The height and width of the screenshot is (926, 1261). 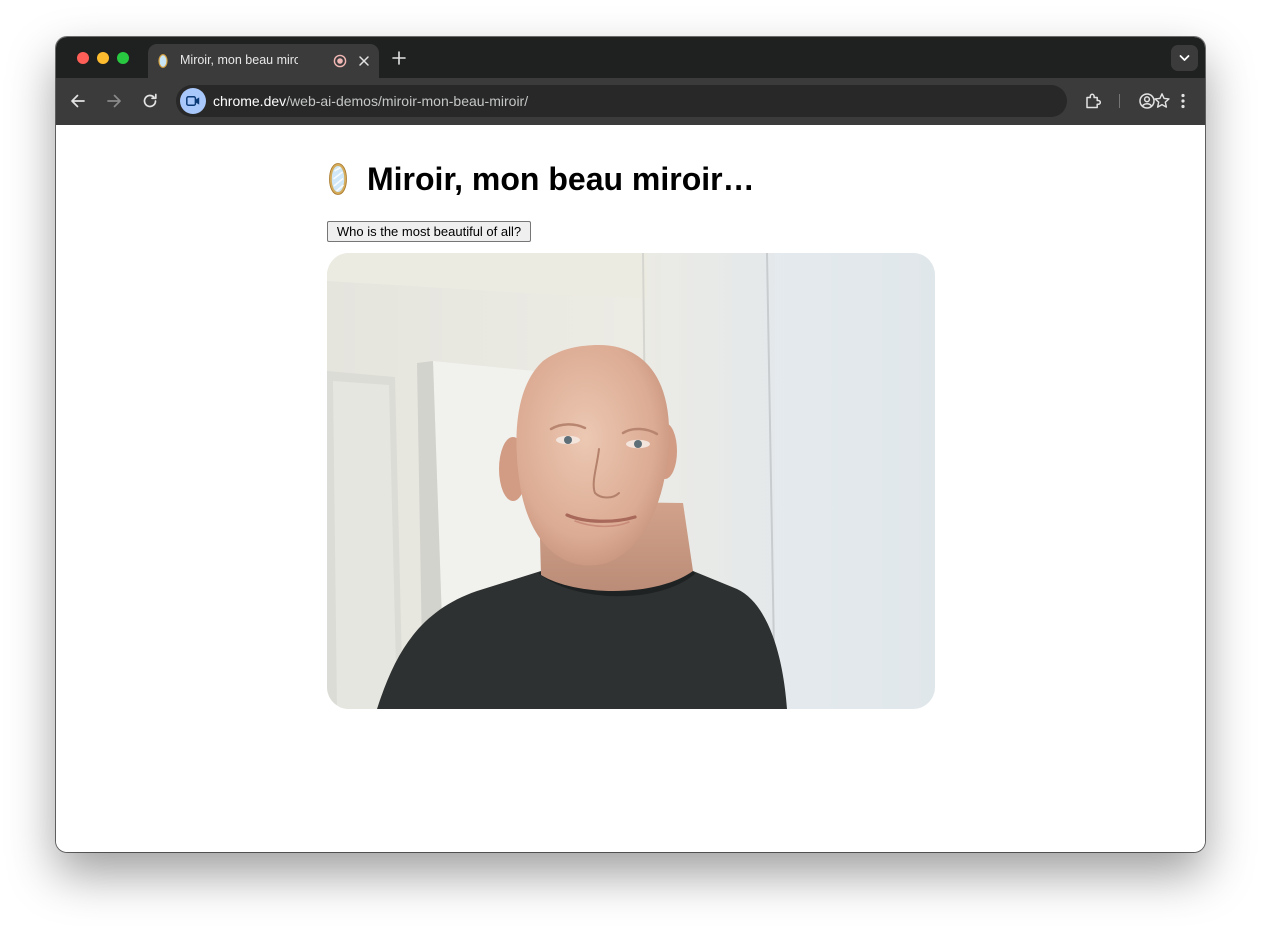 I want to click on reload-icon, so click(x=150, y=101).